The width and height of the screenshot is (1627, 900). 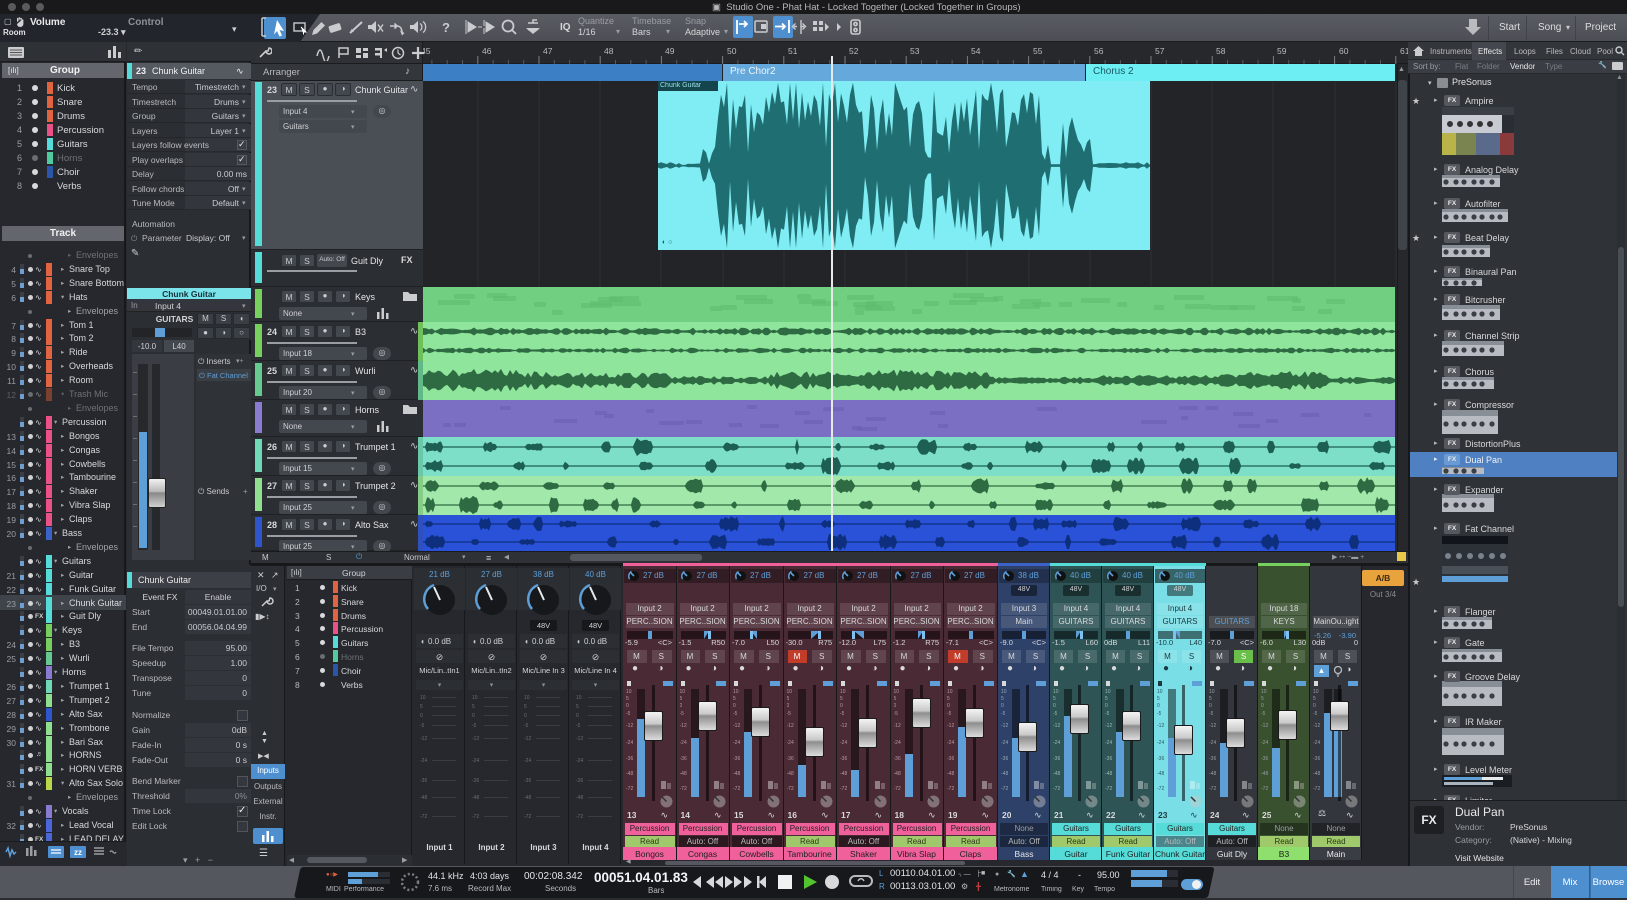 What do you see at coordinates (1160, 51) in the screenshot?
I see `svg-text: 57` at bounding box center [1160, 51].